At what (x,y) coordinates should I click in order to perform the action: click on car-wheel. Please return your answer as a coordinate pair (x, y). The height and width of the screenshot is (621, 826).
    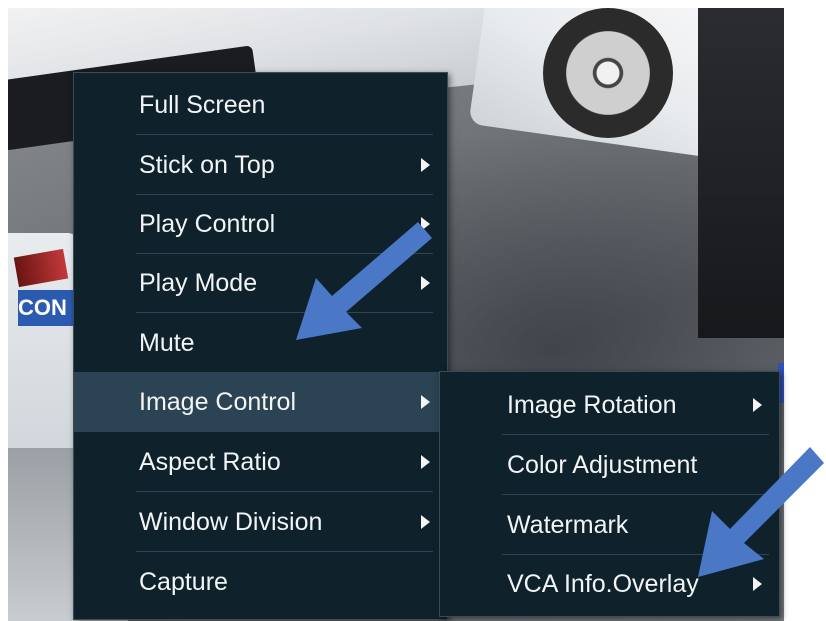
    Looking at the image, I should click on (608, 73).